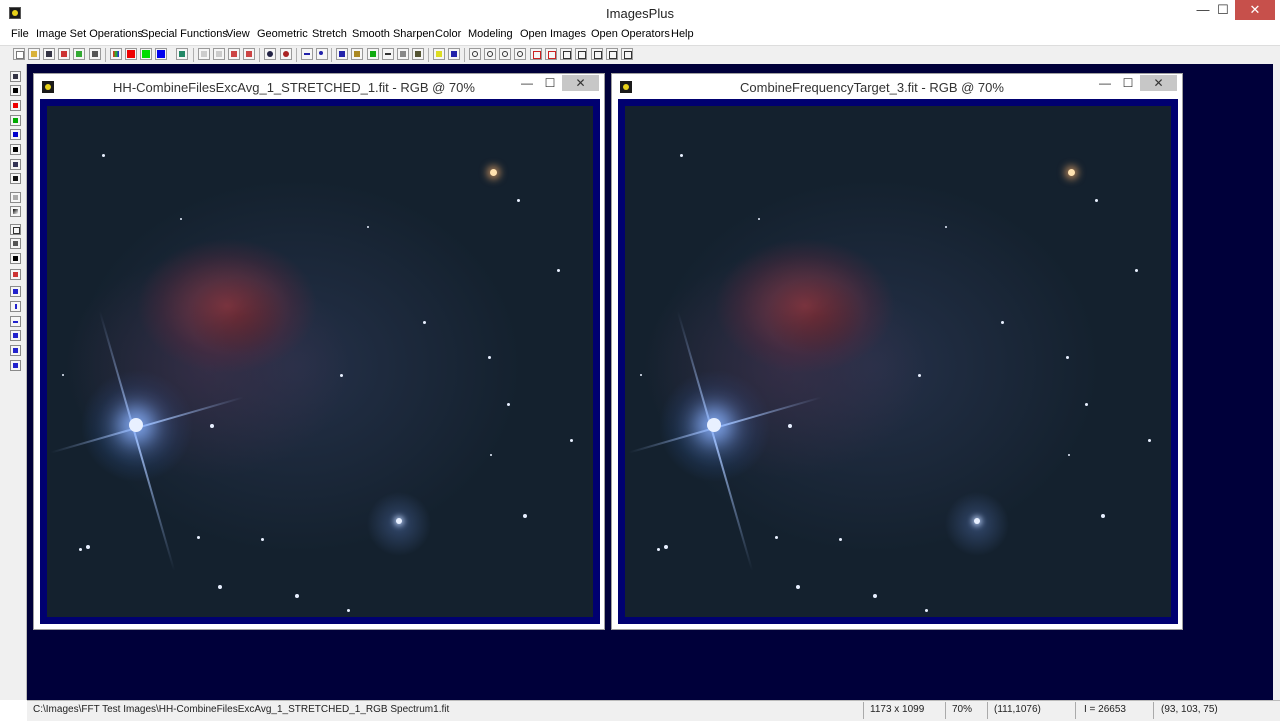  What do you see at coordinates (418, 54) in the screenshot?
I see `image-info-icon` at bounding box center [418, 54].